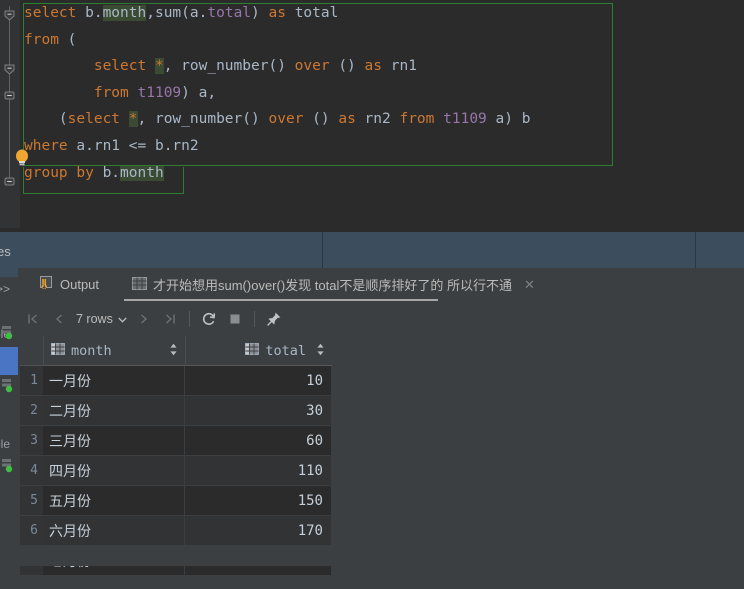  I want to click on tab-output-label: Output, so click(80, 284).